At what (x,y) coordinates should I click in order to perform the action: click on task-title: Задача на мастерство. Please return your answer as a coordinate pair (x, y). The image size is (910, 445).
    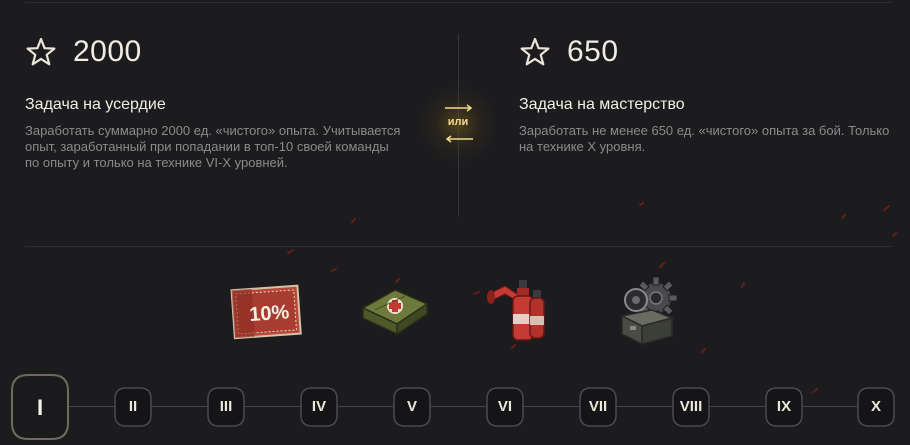
    Looking at the image, I should click on (602, 104).